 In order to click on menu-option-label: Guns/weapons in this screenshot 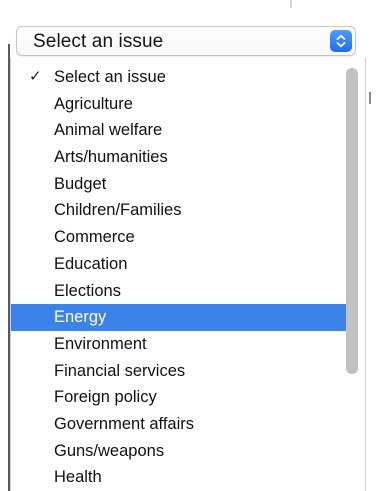, I will do `click(109, 450)`.